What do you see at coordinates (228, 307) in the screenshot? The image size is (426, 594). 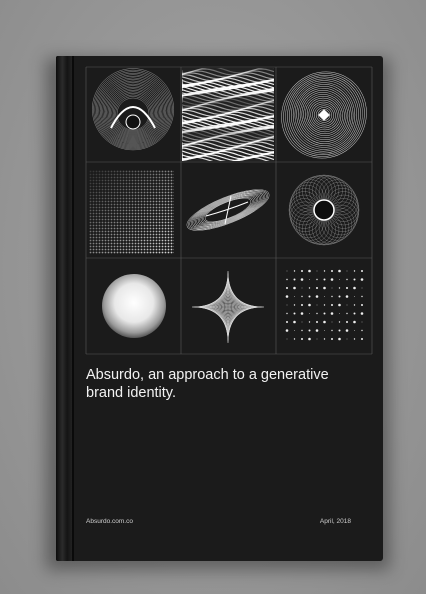 I see `art-astroid-mesh` at bounding box center [228, 307].